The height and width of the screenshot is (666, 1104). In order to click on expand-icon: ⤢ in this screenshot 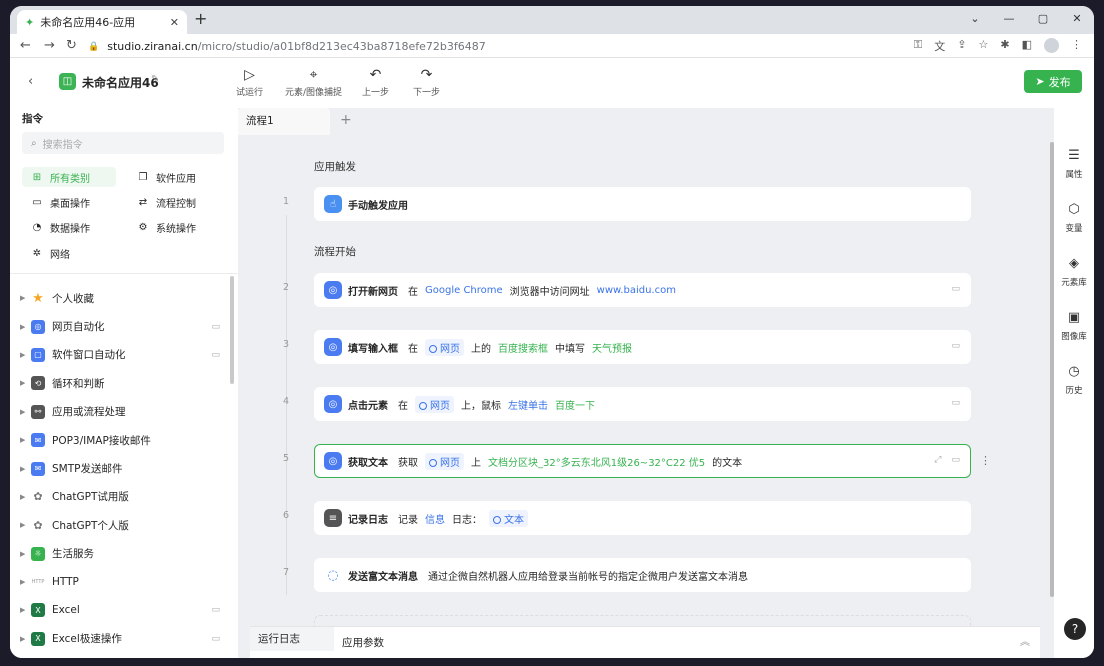, I will do `click(937, 460)`.